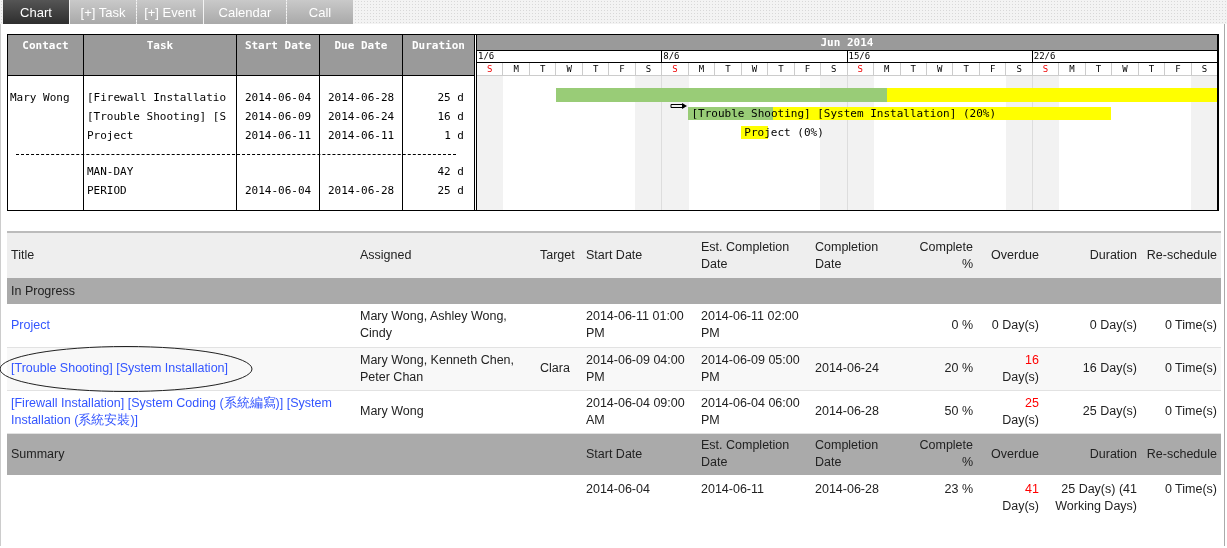 This screenshot has height=548, width=1227. Describe the element at coordinates (635, 368) in the screenshot. I see `start-date: 2014-06-09 04:00 PM` at that location.